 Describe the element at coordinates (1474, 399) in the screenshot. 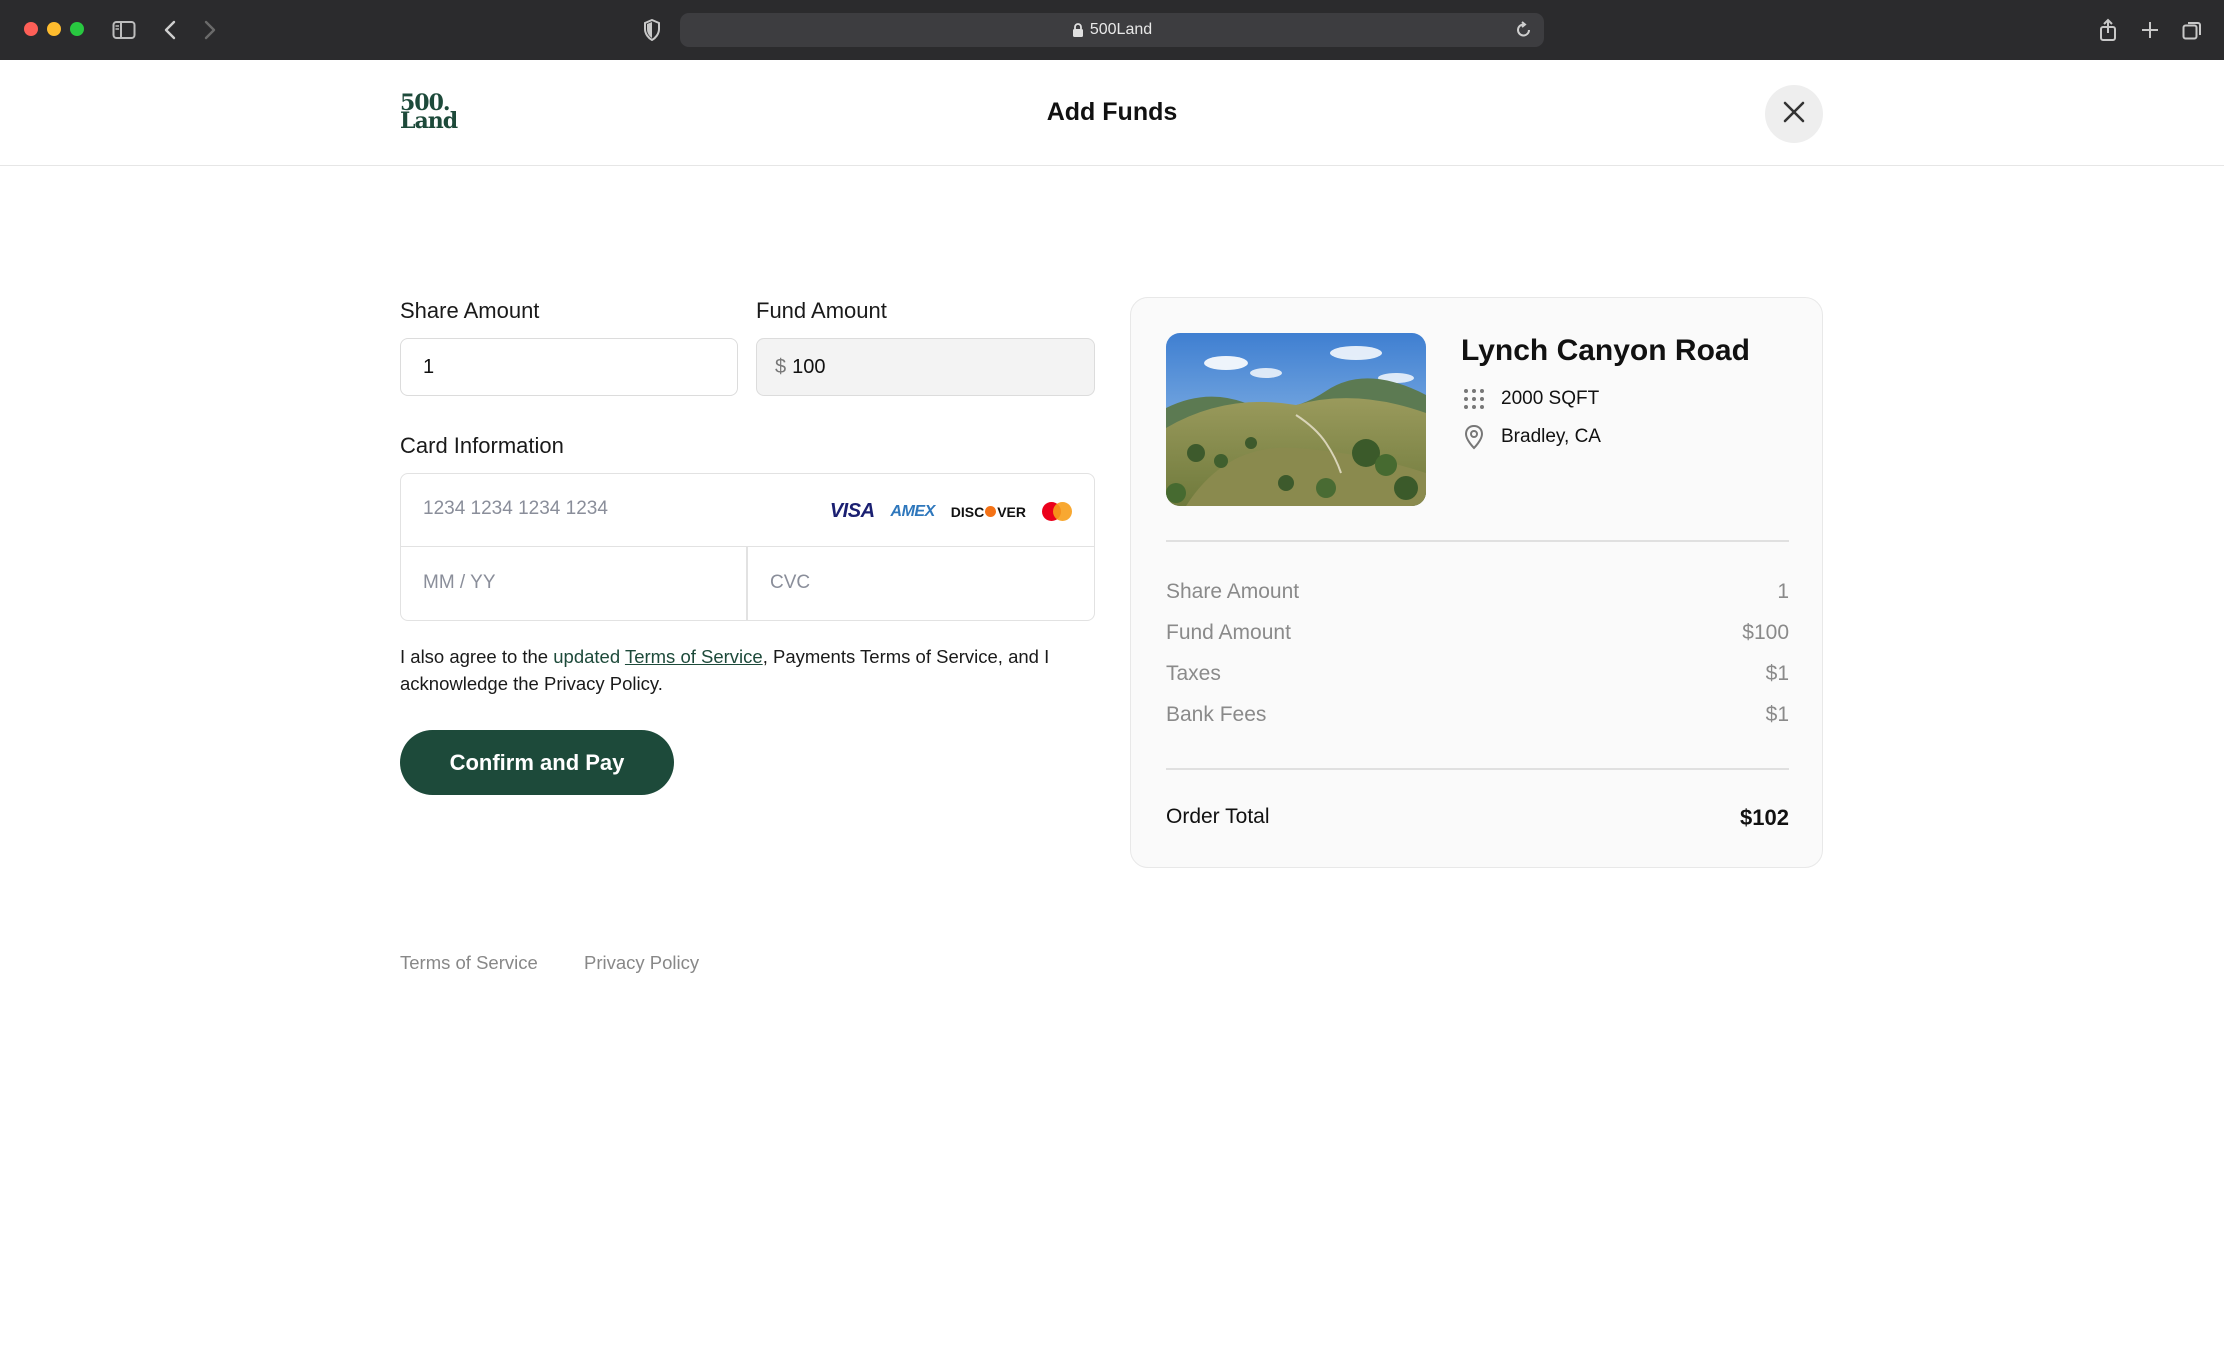

I see `grid-icon` at that location.